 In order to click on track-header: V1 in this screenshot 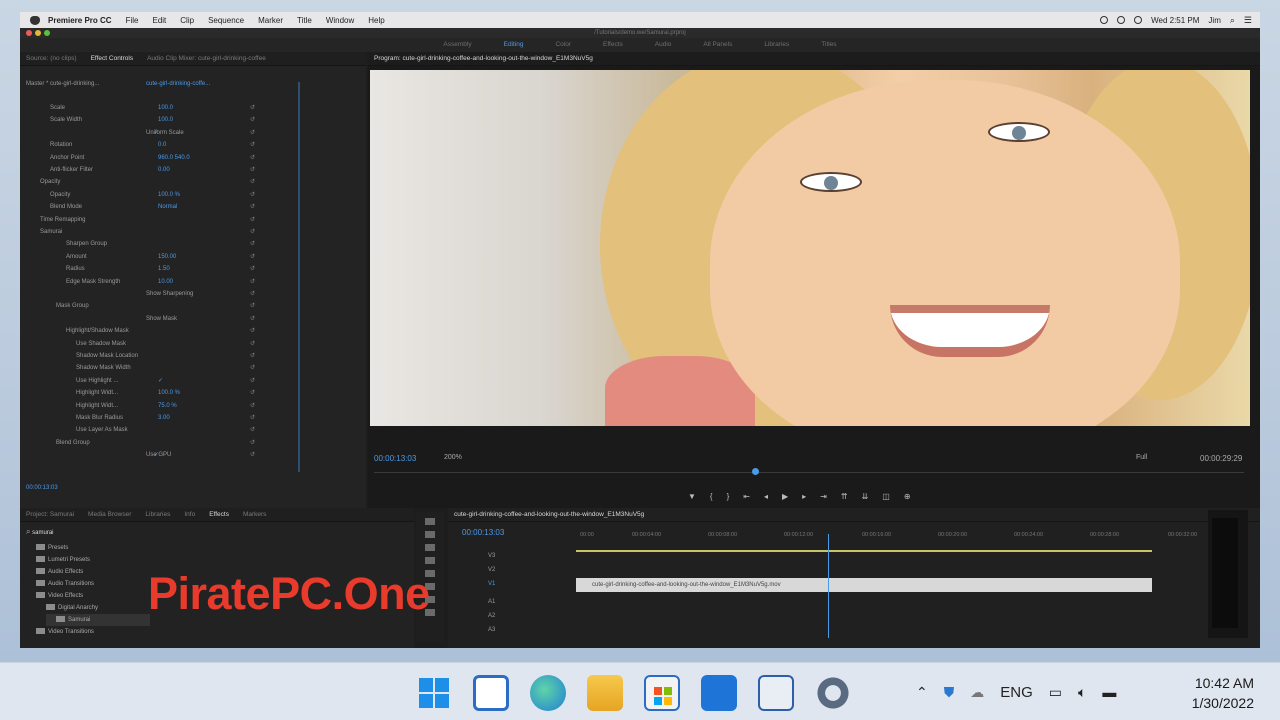, I will do `click(491, 584)`.